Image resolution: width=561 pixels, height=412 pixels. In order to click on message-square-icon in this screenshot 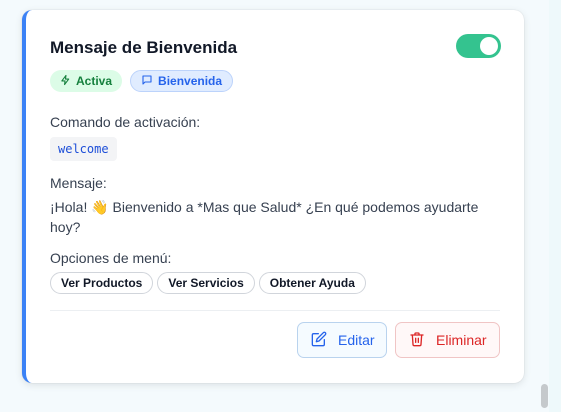, I will do `click(147, 81)`.